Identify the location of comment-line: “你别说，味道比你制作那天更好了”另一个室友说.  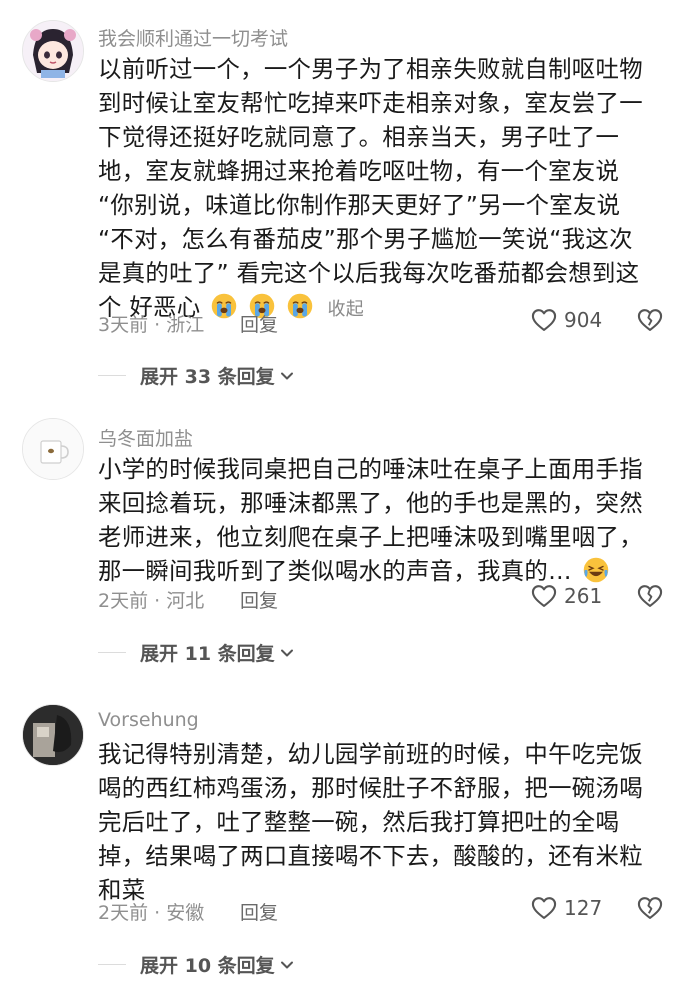
(359, 205).